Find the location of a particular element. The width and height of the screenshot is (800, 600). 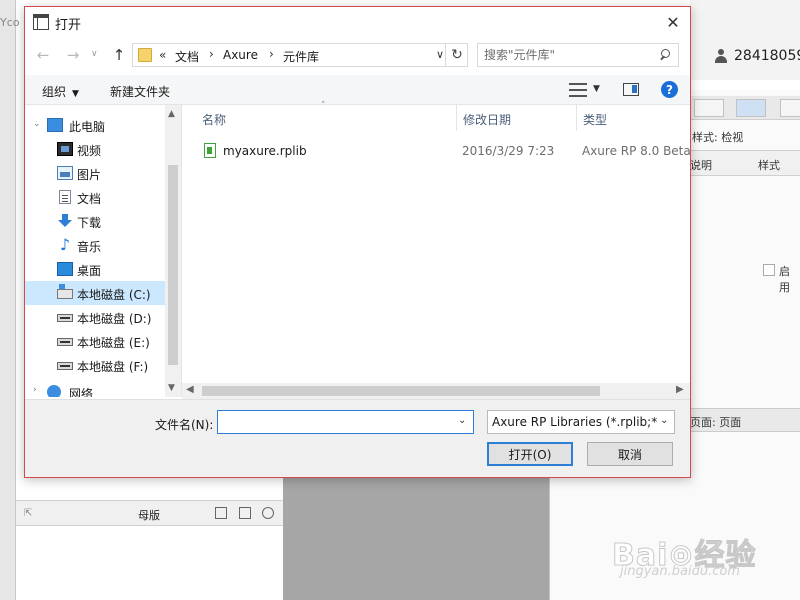

nav-item-documents: 文档 is located at coordinates (95, 197).